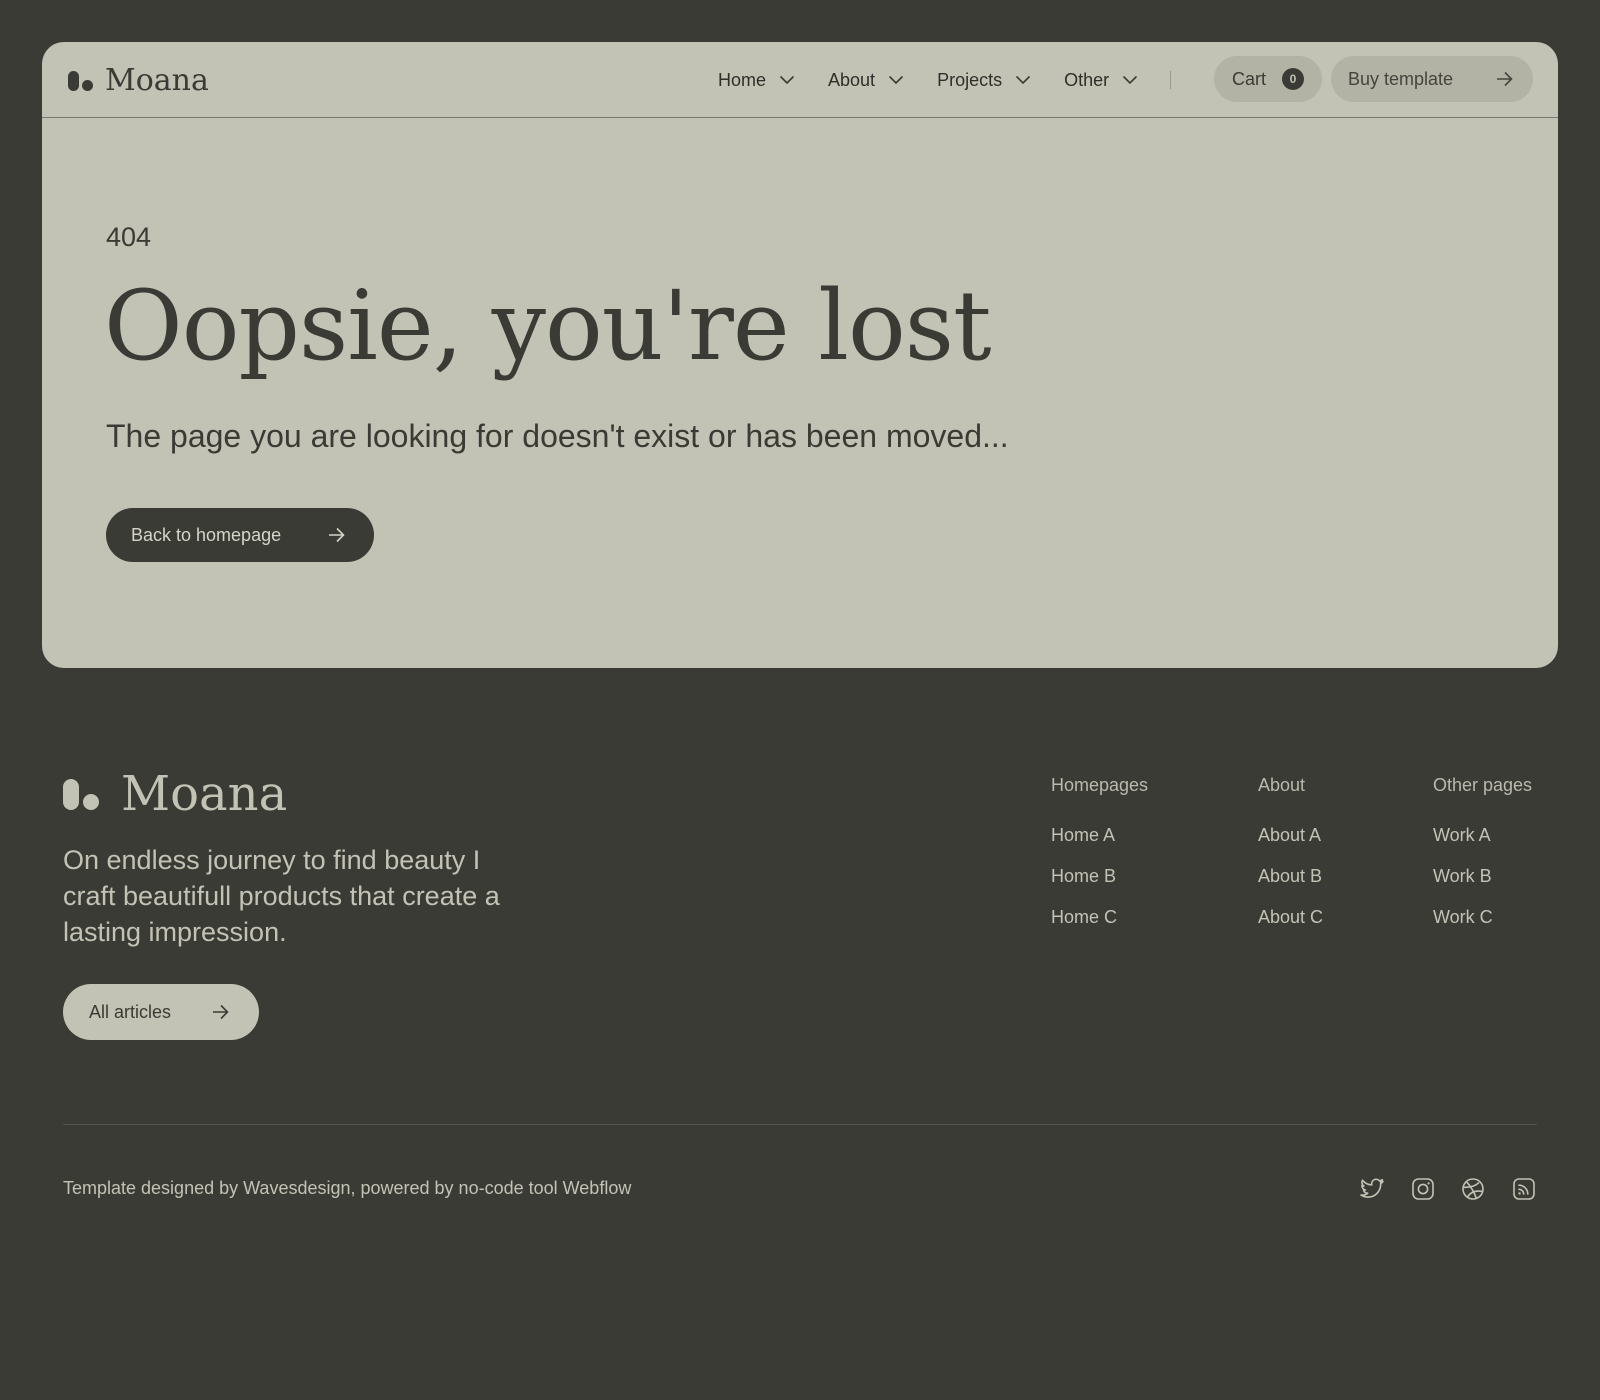 The image size is (1600, 1400). I want to click on all-articles-button: All articles, so click(161, 1012).